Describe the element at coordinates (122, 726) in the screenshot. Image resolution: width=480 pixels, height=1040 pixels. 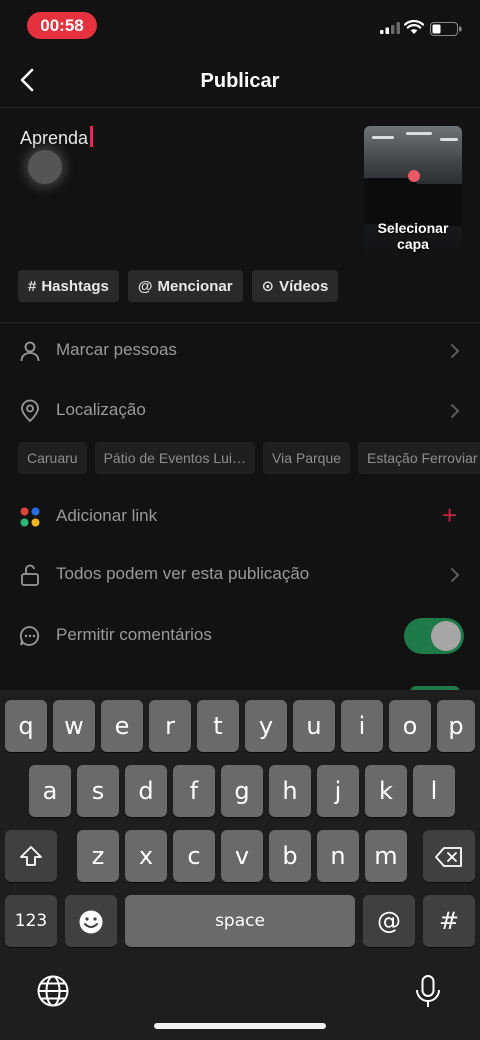
I see `key-e: e` at that location.